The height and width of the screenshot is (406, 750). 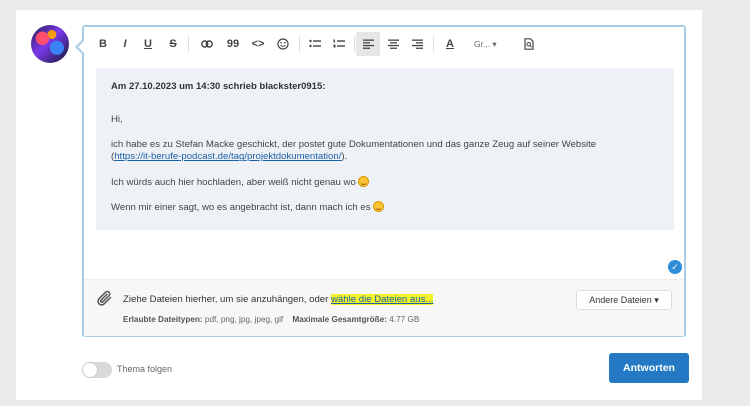 I want to click on link-button, so click(x=207, y=44).